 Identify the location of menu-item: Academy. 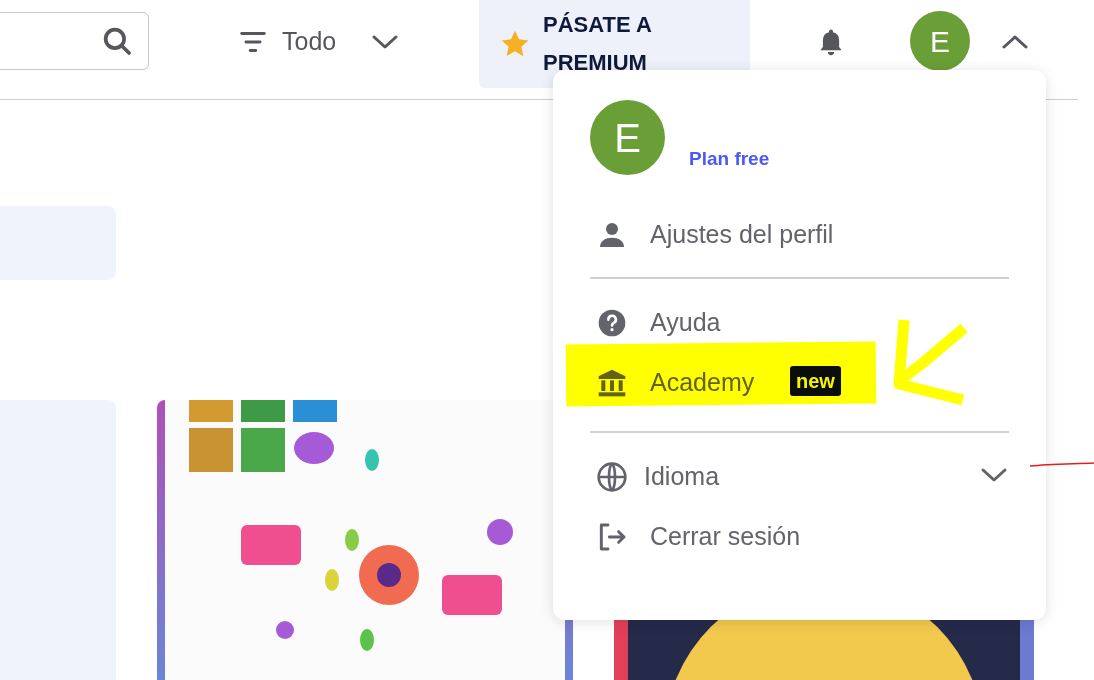
(672, 383).